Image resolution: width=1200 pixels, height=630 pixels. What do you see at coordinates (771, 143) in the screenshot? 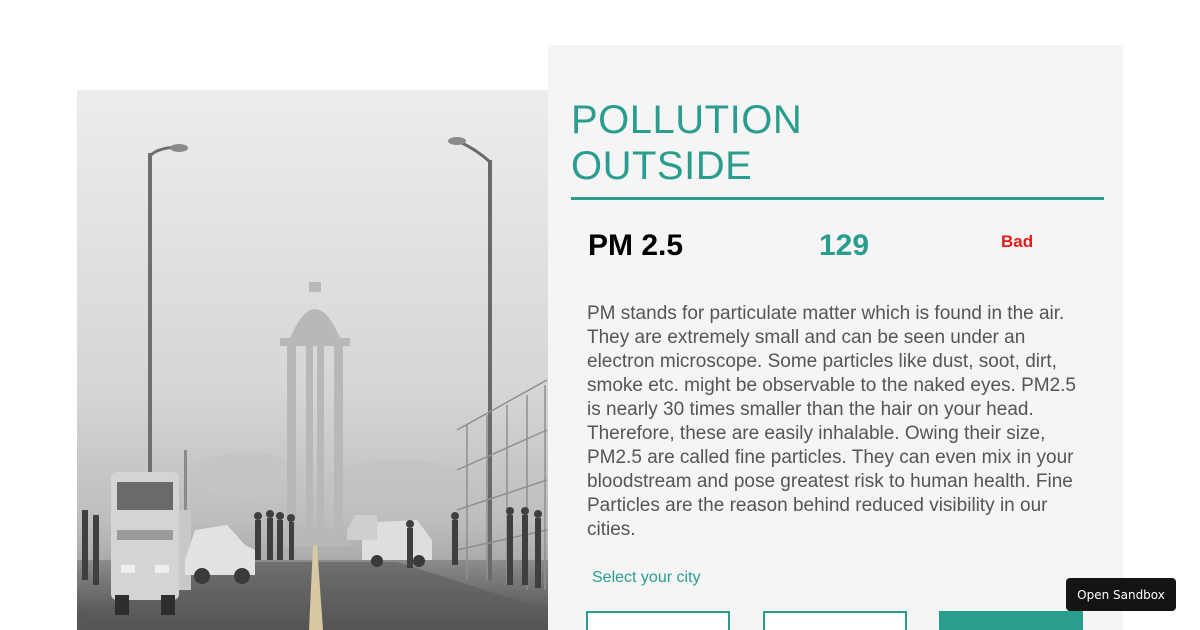
I see `page-title: POLLUTION OUTSIDE` at bounding box center [771, 143].